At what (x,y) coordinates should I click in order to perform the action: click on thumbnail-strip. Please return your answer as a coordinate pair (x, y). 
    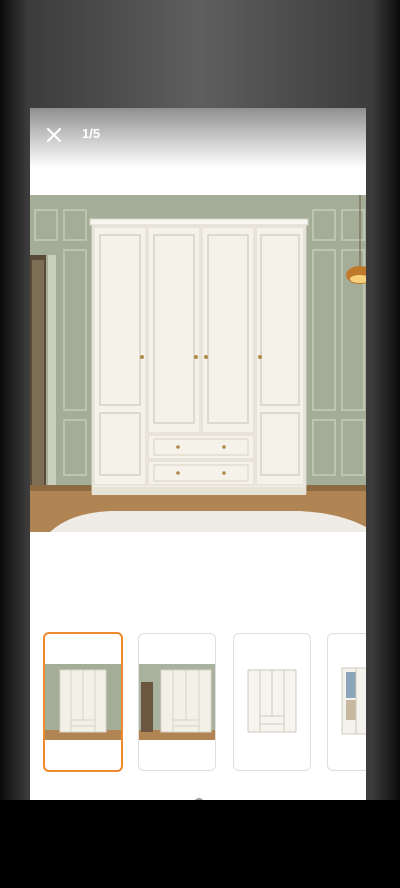
    Looking at the image, I should click on (198, 703).